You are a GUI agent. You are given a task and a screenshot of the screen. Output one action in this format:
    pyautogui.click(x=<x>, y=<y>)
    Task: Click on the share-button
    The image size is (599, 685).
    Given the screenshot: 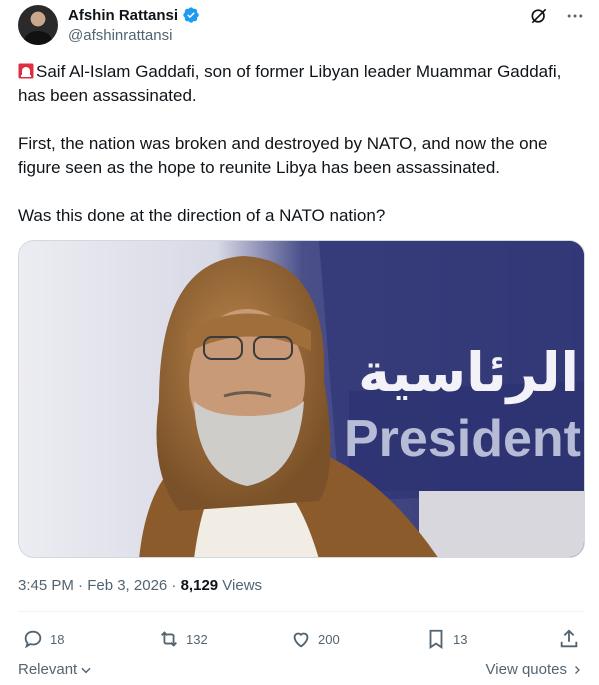 What is the action you would take?
    pyautogui.click(x=569, y=639)
    